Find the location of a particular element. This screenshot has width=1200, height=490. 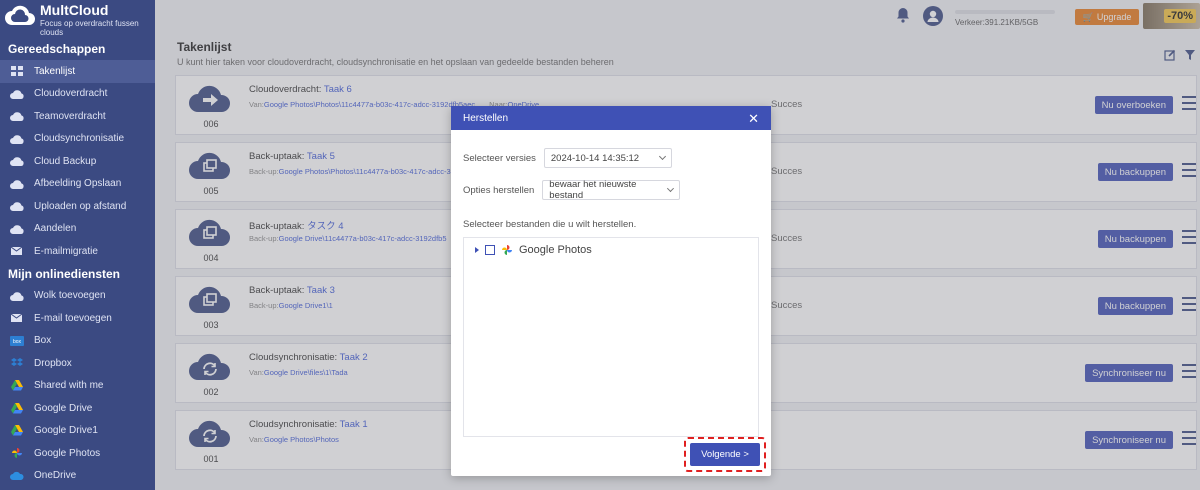

box-icon: box is located at coordinates (17, 341).